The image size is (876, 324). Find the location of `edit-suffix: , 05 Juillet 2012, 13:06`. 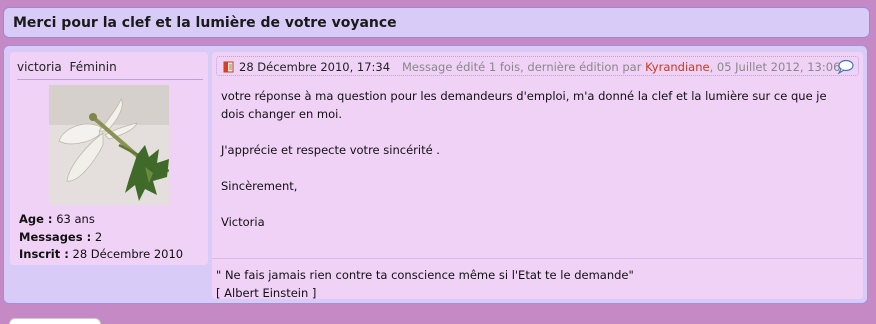

edit-suffix: , 05 Juillet 2012, 13:06 is located at coordinates (775, 67).